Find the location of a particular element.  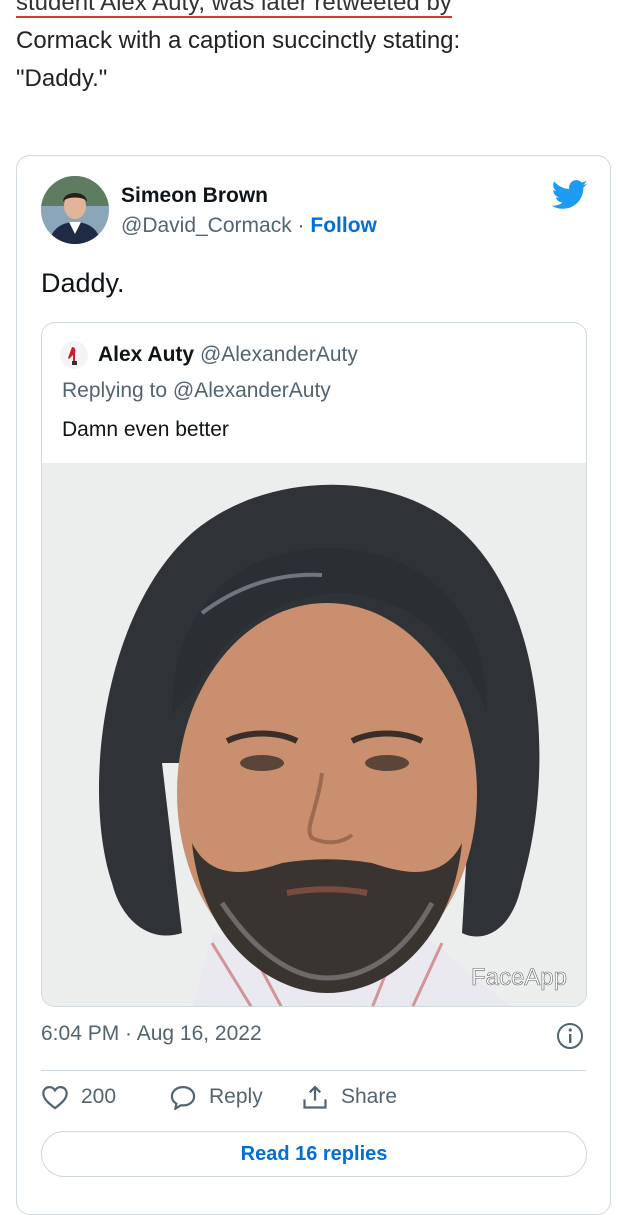

share-button: Share is located at coordinates (349, 1097).